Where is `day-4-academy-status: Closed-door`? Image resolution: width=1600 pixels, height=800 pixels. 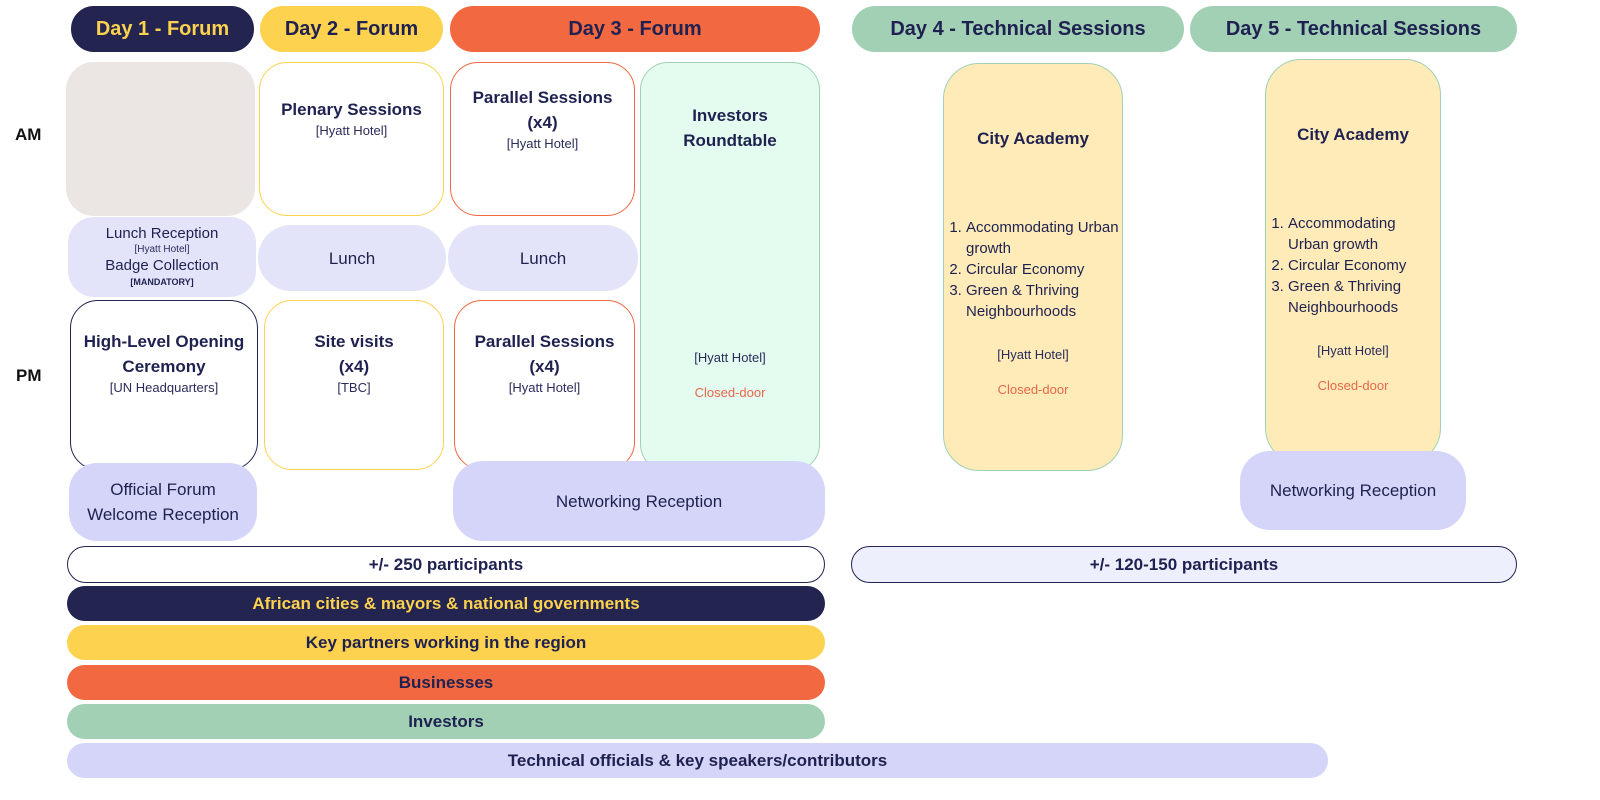
day-4-academy-status: Closed-door is located at coordinates (1033, 389).